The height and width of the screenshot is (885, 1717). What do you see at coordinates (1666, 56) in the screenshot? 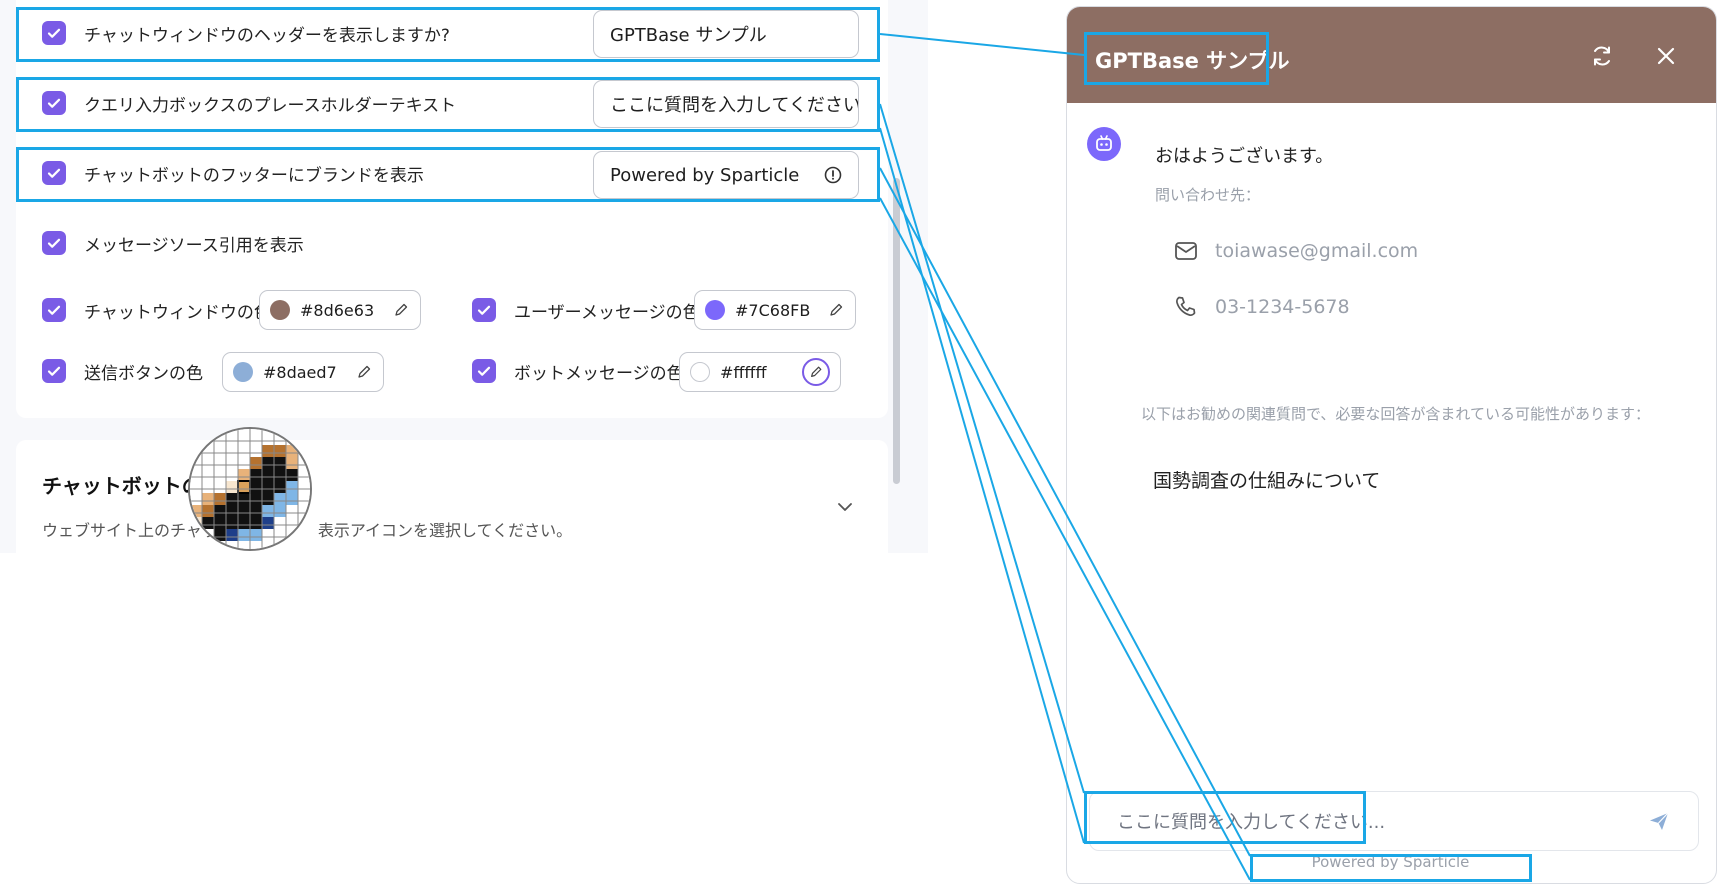
I see `close-icon` at bounding box center [1666, 56].